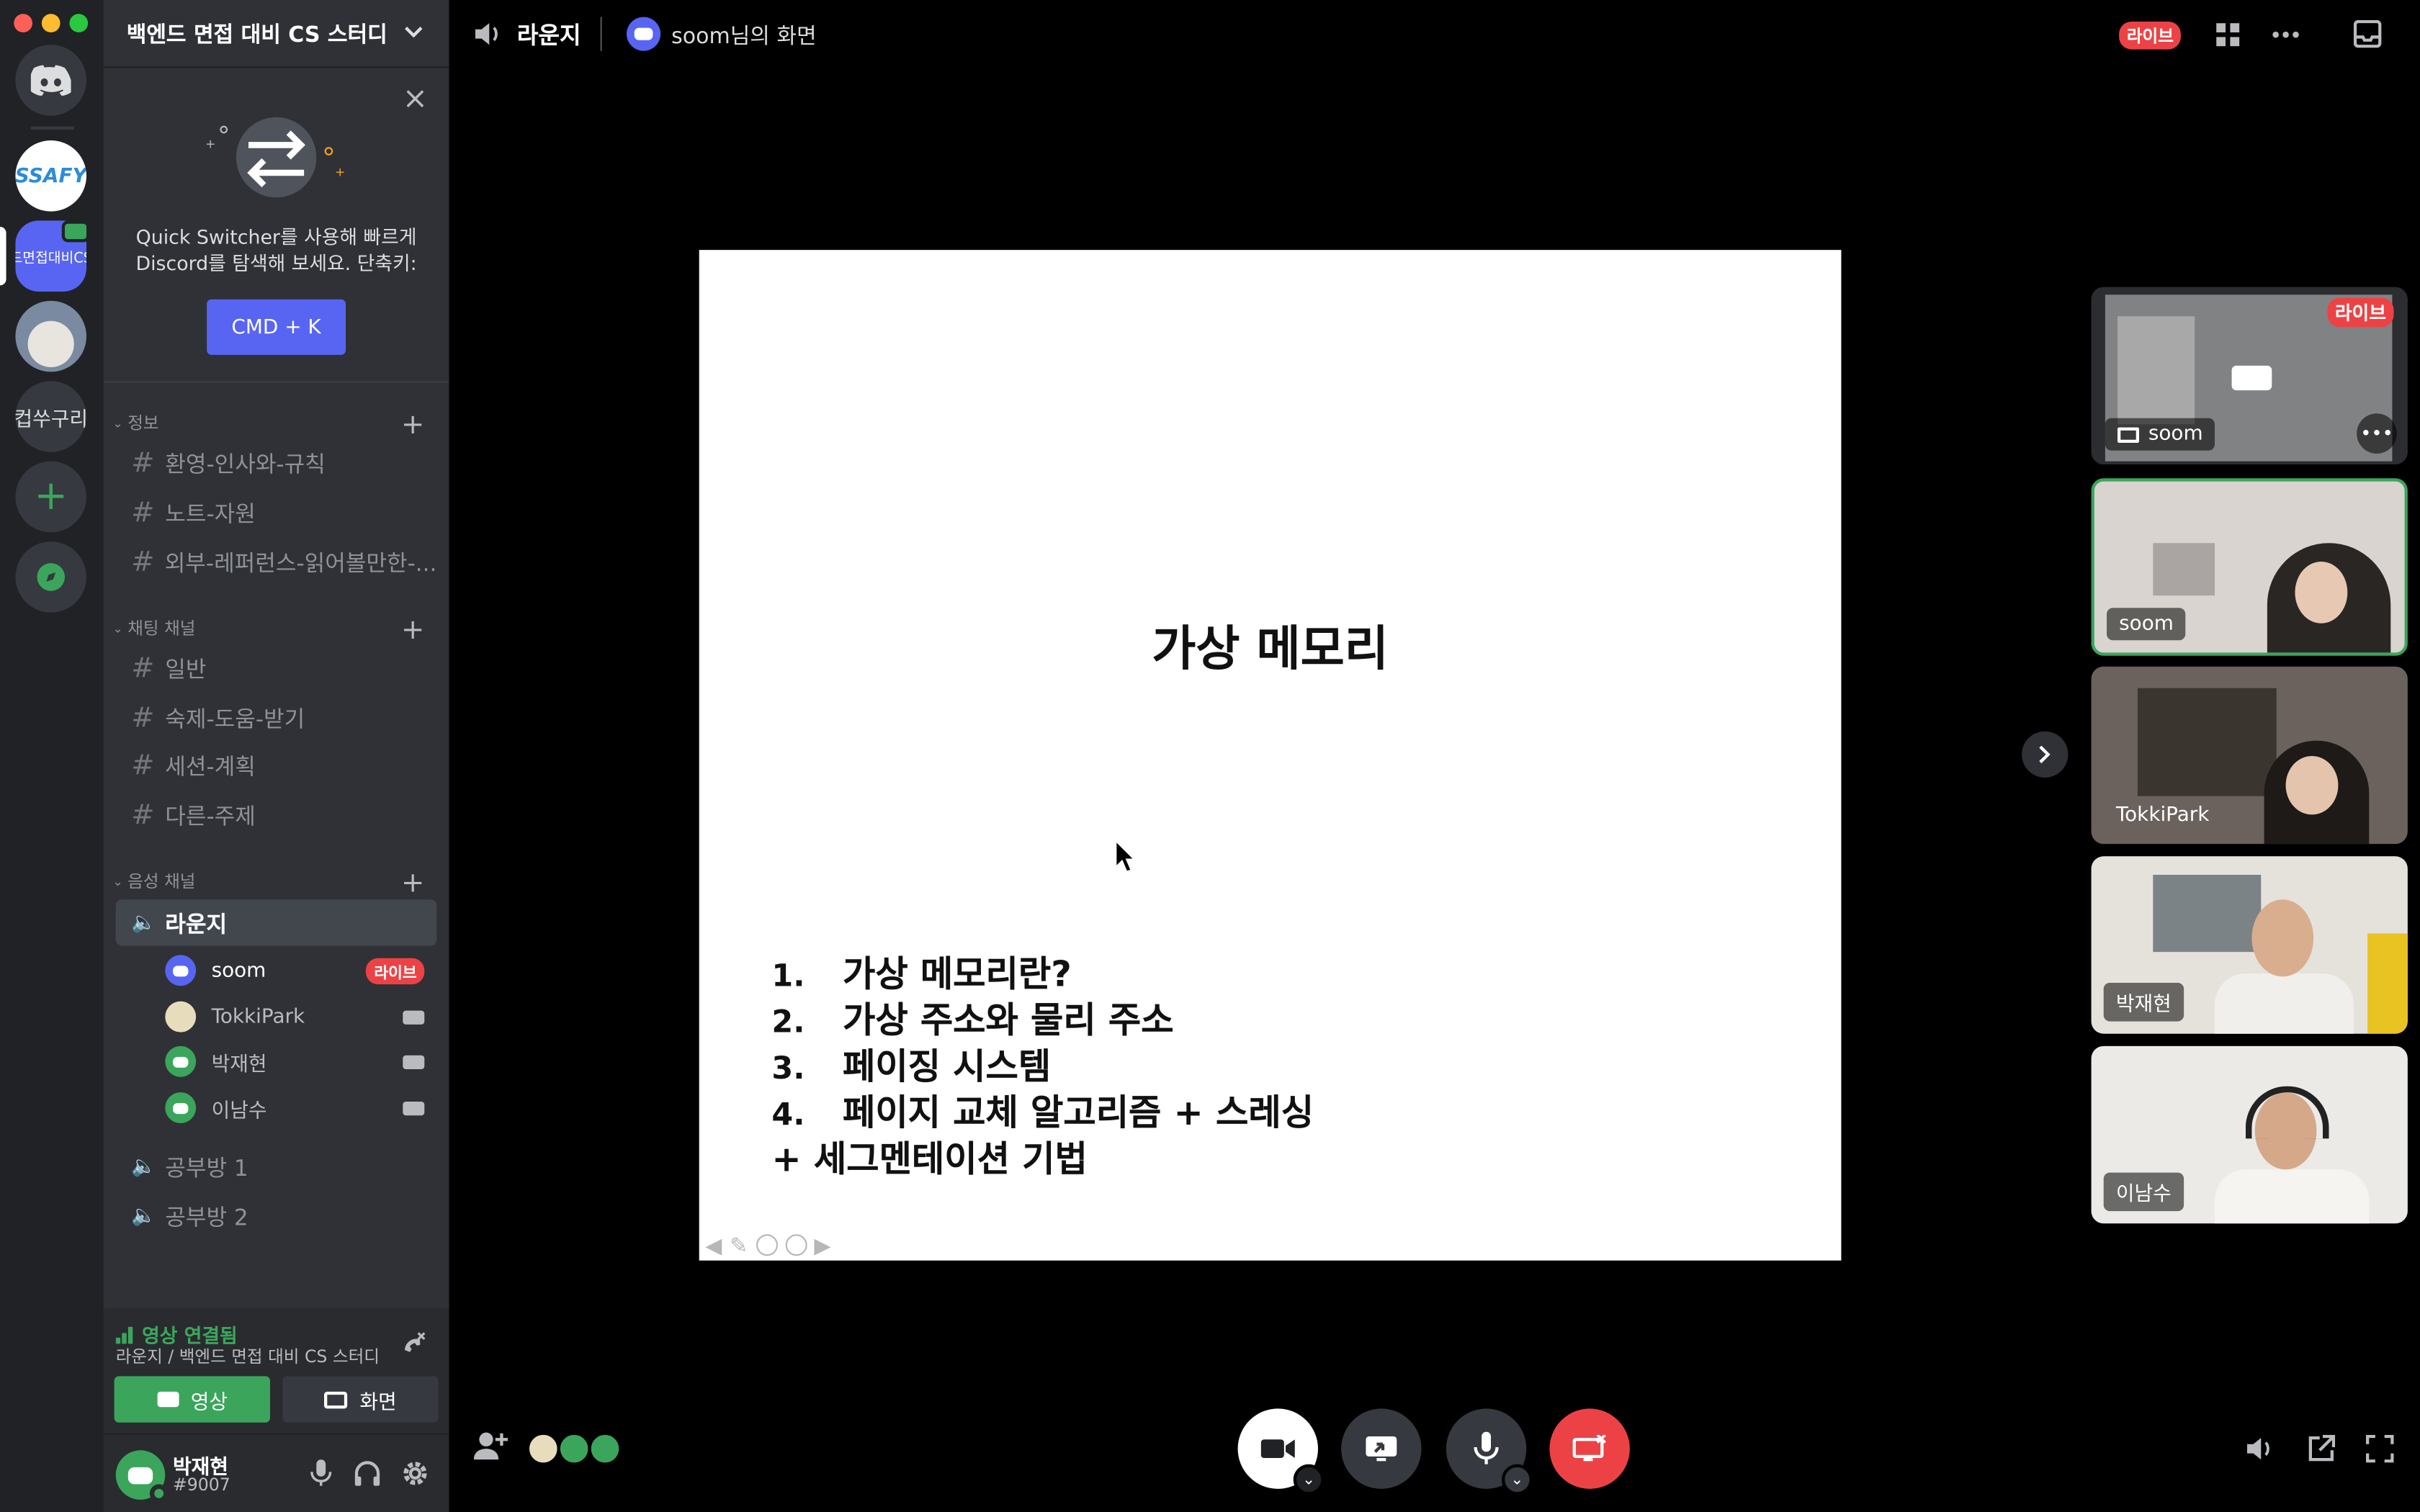 Image resolution: width=2420 pixels, height=1512 pixels. Describe the element at coordinates (2249, 567) in the screenshot. I see `participant-tile-soom: soom` at that location.